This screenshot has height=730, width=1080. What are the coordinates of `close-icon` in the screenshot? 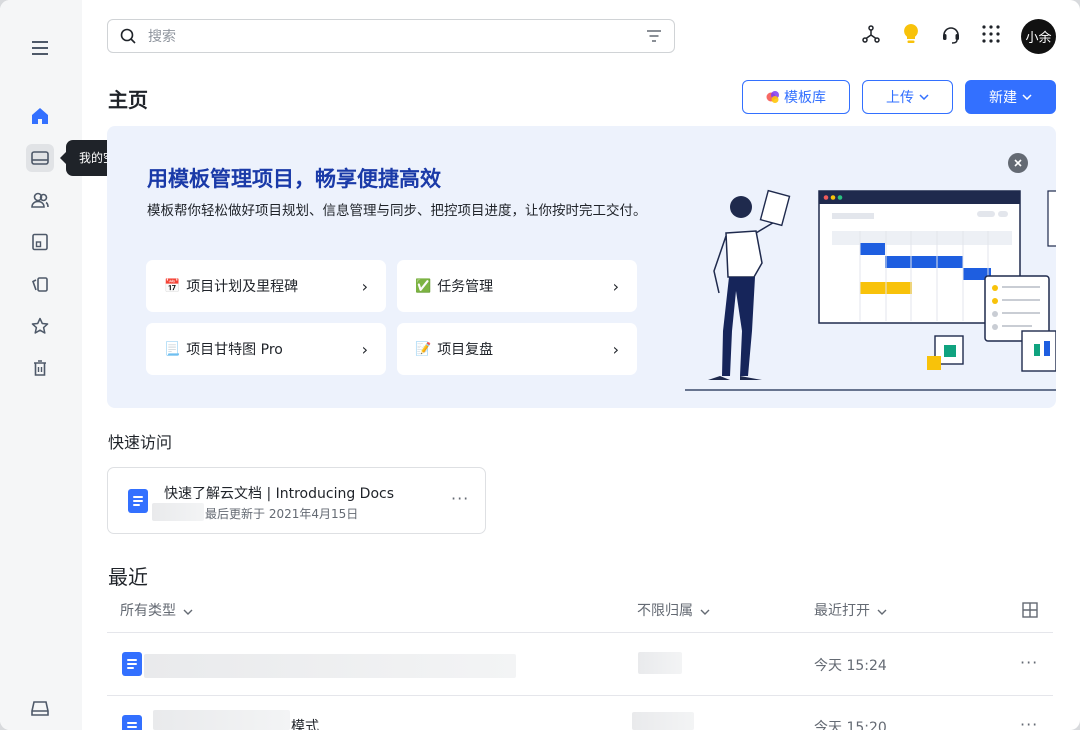 It's located at (1018, 163).